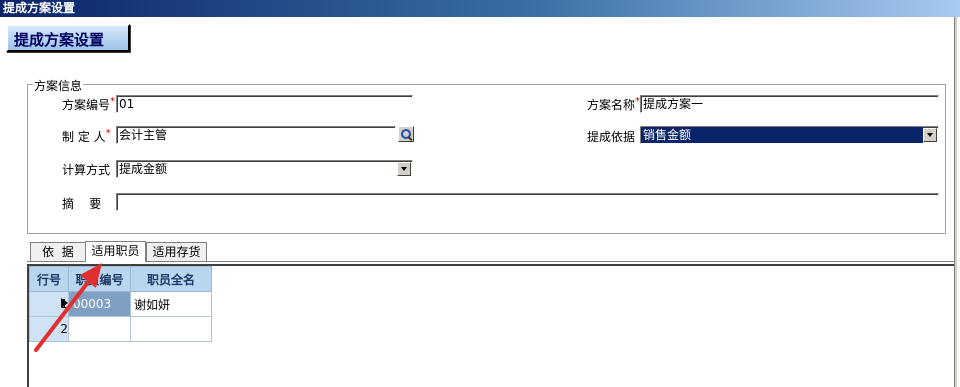 This screenshot has height=387, width=960. Describe the element at coordinates (68, 38) in the screenshot. I see `page-title-banner: 提成方案设置` at that location.